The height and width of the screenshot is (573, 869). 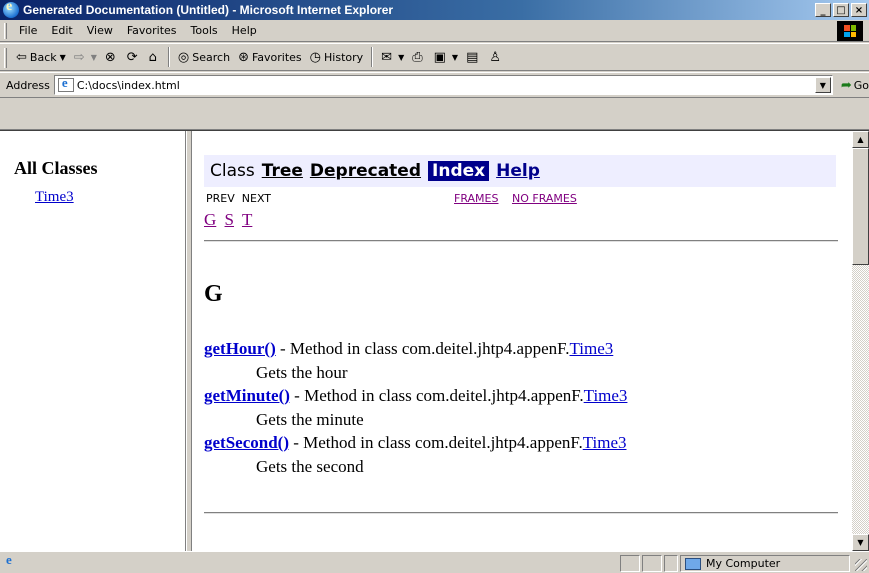 I want to click on frames-nav: FRAMES NO FRAMES, so click(x=520, y=198).